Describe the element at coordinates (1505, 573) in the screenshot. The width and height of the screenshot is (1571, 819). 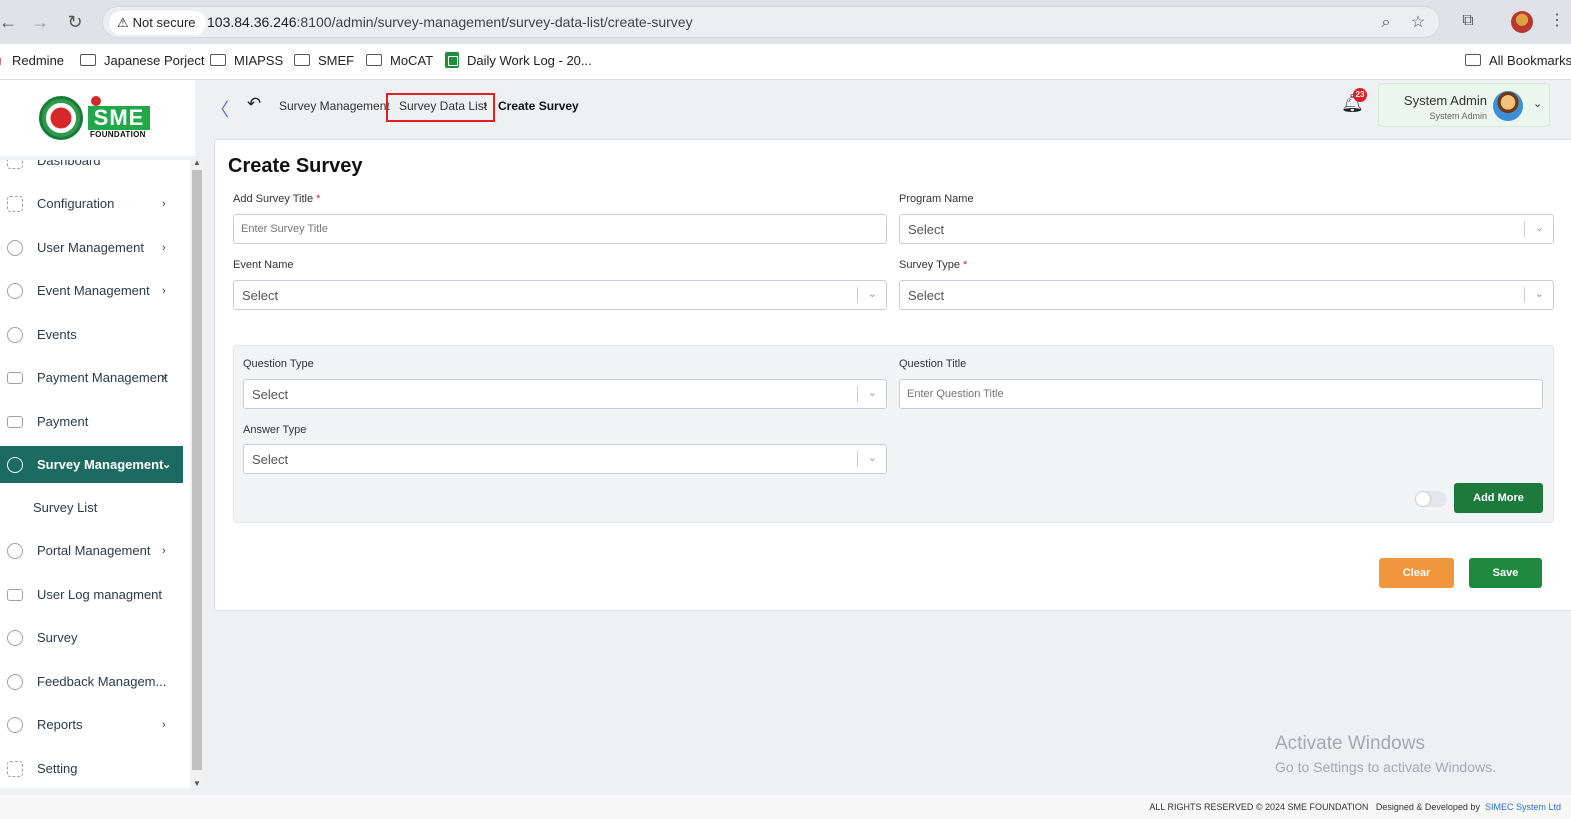
I see `save-button: Save` at that location.